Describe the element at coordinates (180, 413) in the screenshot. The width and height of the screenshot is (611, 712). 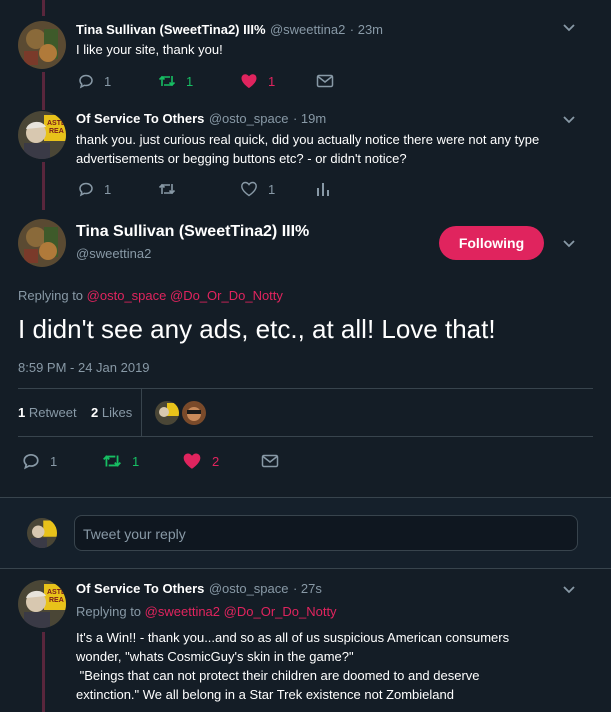
I see `liker-avatars` at that location.